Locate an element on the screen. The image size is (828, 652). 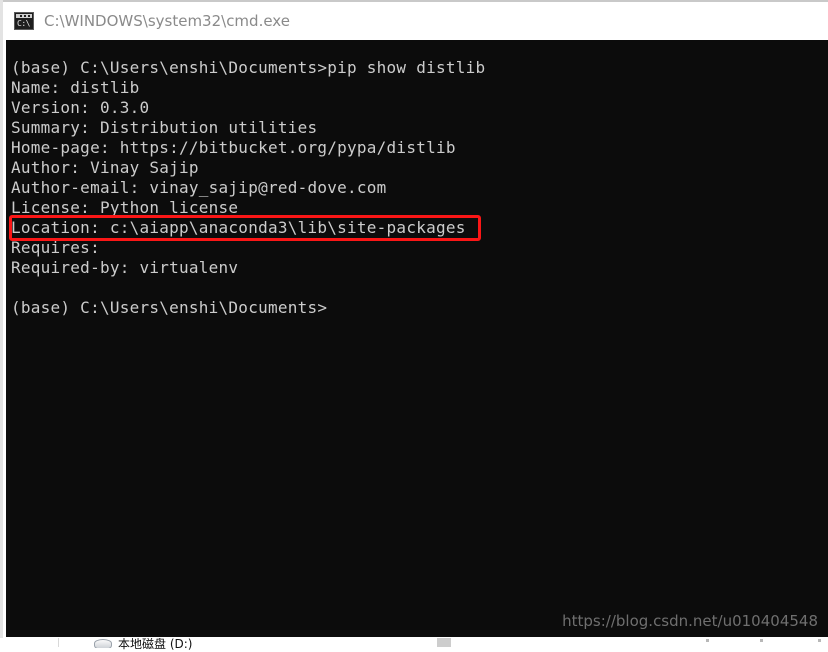
cmd-icon: C:\ is located at coordinates (24, 21).